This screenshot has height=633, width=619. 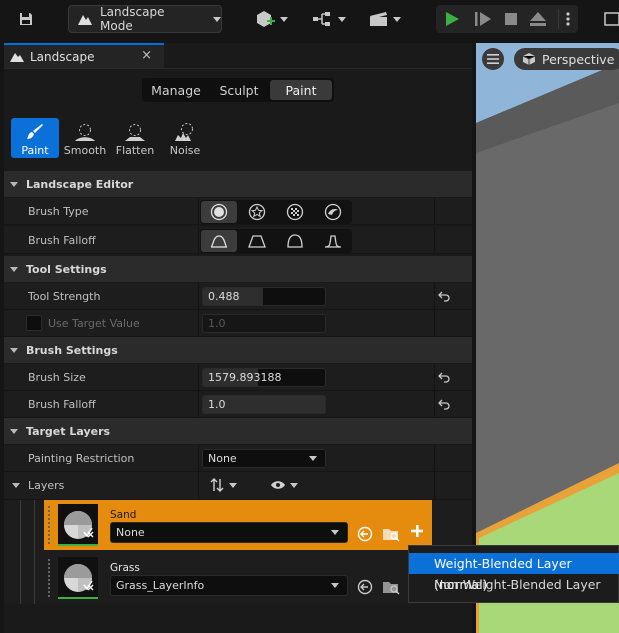 What do you see at coordinates (238, 486) in the screenshot?
I see `layers-row: Layers` at bounding box center [238, 486].